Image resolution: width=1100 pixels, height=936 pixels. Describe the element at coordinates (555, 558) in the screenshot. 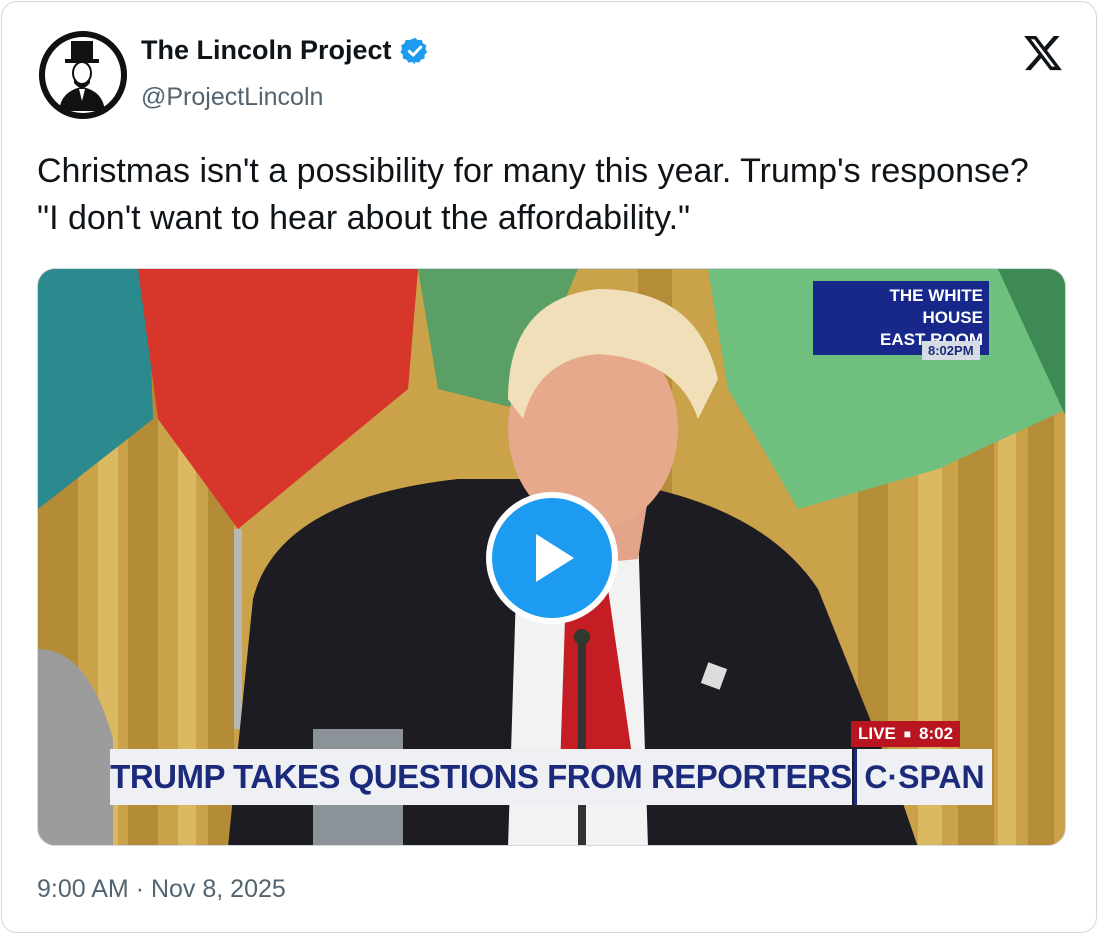

I see `play-icon` at that location.